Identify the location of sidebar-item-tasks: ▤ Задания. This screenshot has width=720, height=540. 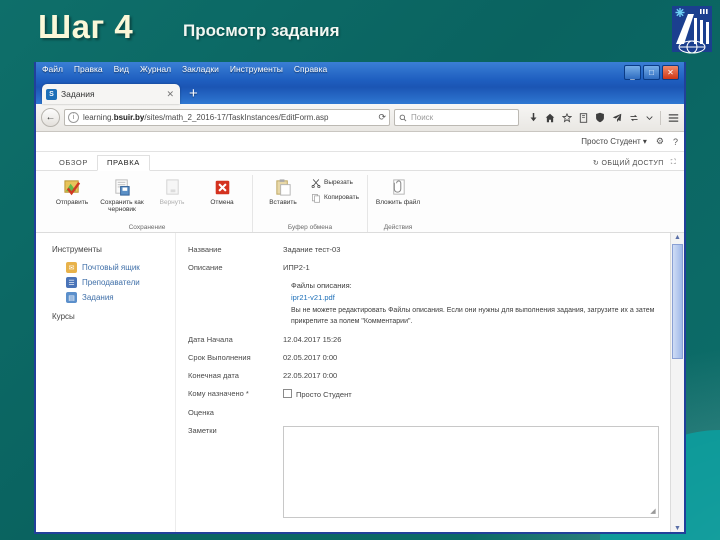
(113, 297).